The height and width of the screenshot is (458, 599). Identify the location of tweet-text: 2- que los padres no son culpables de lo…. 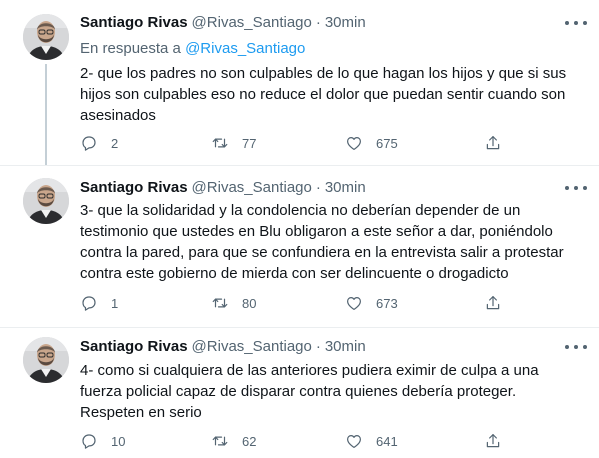
(323, 94).